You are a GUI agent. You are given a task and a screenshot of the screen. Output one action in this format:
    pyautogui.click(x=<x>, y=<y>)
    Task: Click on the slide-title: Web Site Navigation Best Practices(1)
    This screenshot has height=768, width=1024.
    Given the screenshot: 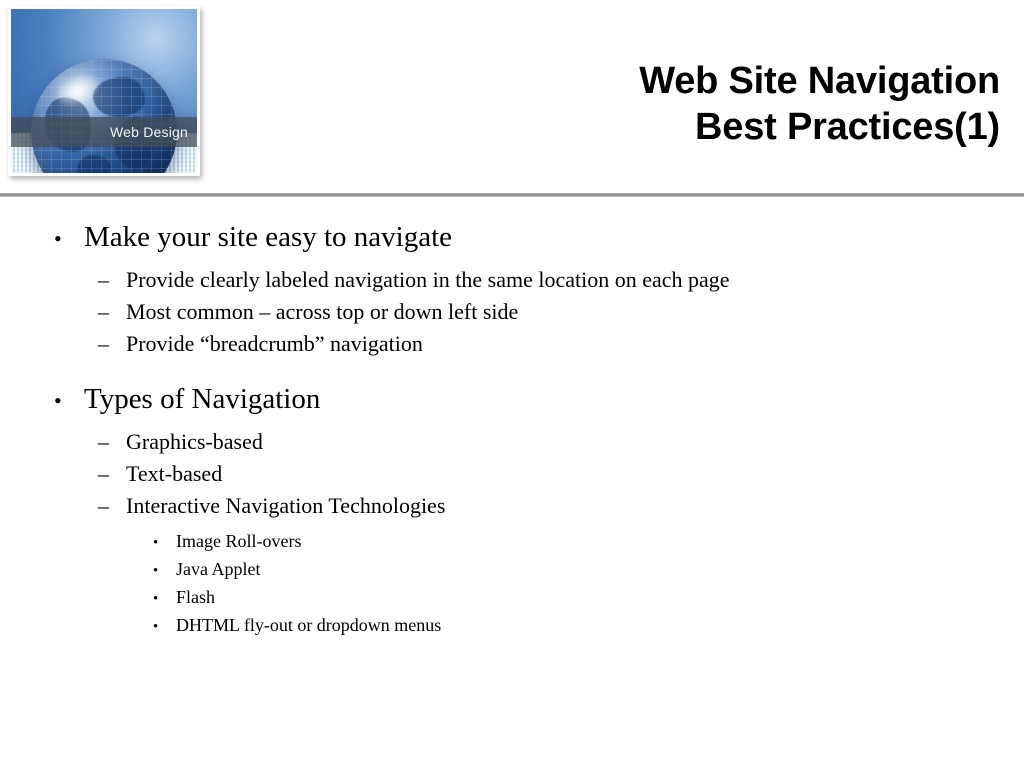 What is the action you would take?
    pyautogui.click(x=610, y=104)
    